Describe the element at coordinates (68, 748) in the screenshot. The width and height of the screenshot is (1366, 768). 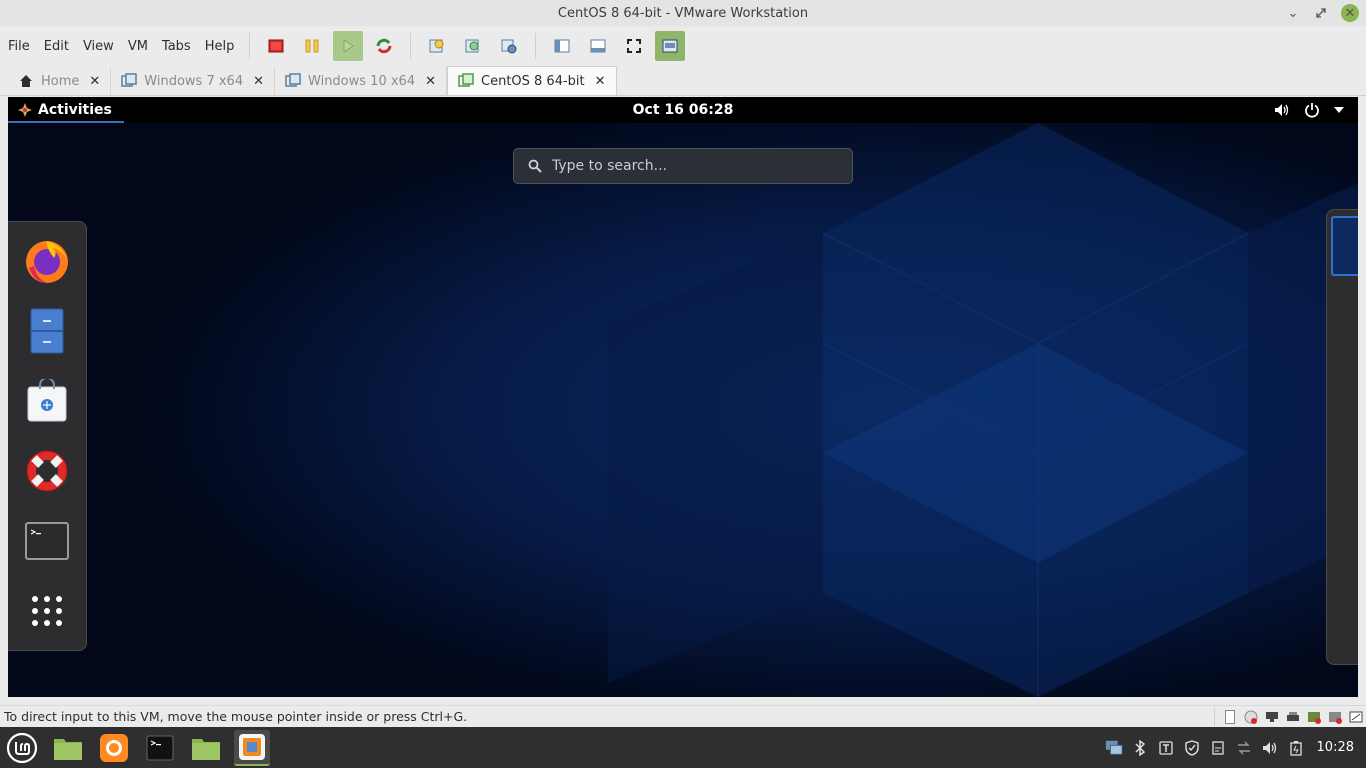
I see `taskbar-files` at that location.